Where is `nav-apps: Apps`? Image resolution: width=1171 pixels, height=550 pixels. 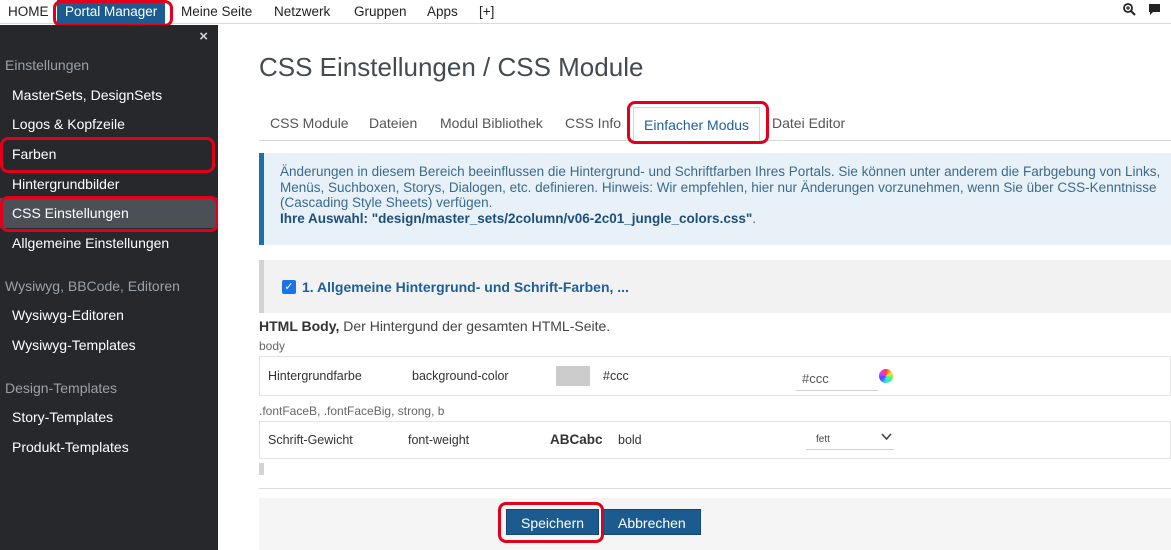
nav-apps: Apps is located at coordinates (442, 12).